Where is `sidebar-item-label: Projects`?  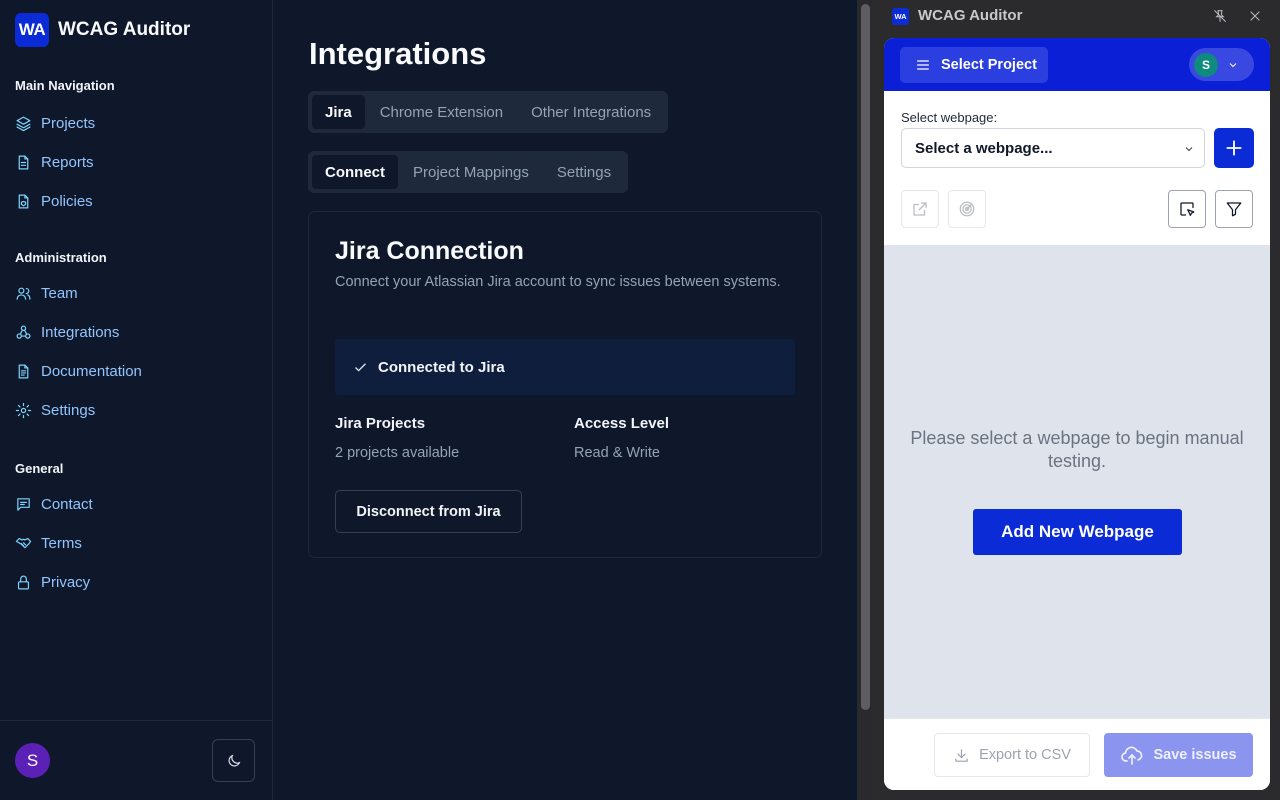 sidebar-item-label: Projects is located at coordinates (68, 123).